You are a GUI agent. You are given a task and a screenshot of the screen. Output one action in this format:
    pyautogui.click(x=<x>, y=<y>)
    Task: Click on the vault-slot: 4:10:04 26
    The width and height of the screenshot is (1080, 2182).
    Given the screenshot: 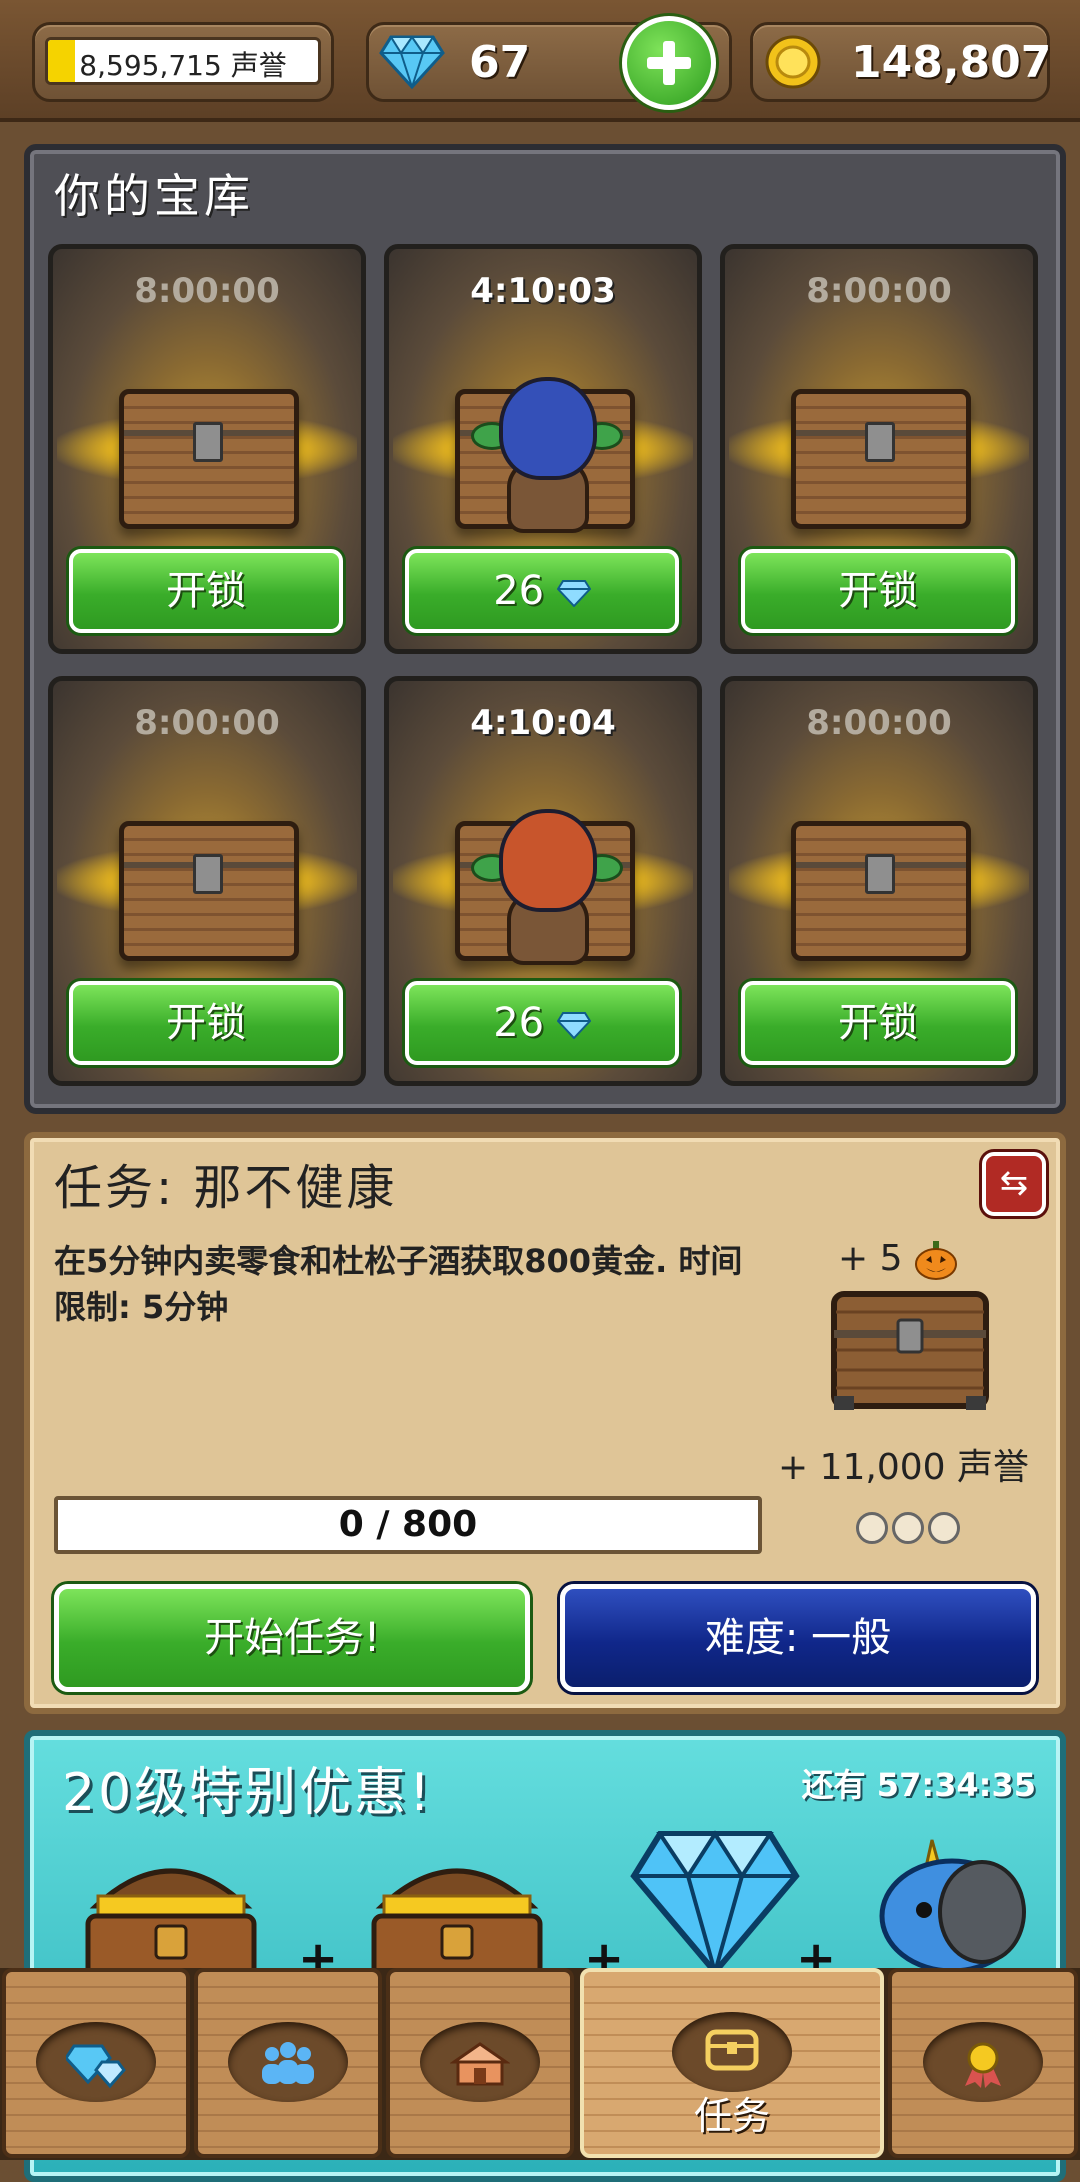 What is the action you would take?
    pyautogui.click(x=543, y=881)
    